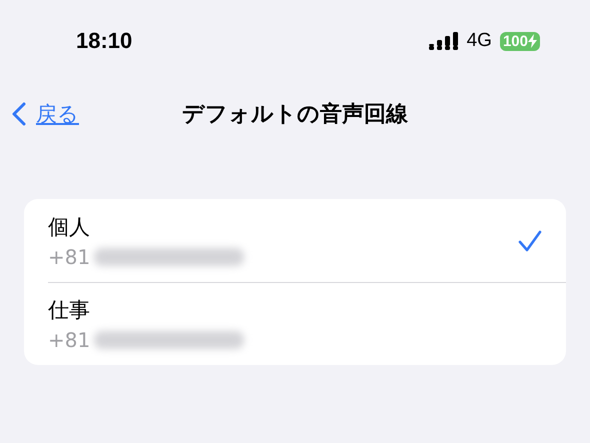 Image resolution: width=590 pixels, height=443 pixels. Describe the element at coordinates (479, 41) in the screenshot. I see `network-type: 4G` at that location.